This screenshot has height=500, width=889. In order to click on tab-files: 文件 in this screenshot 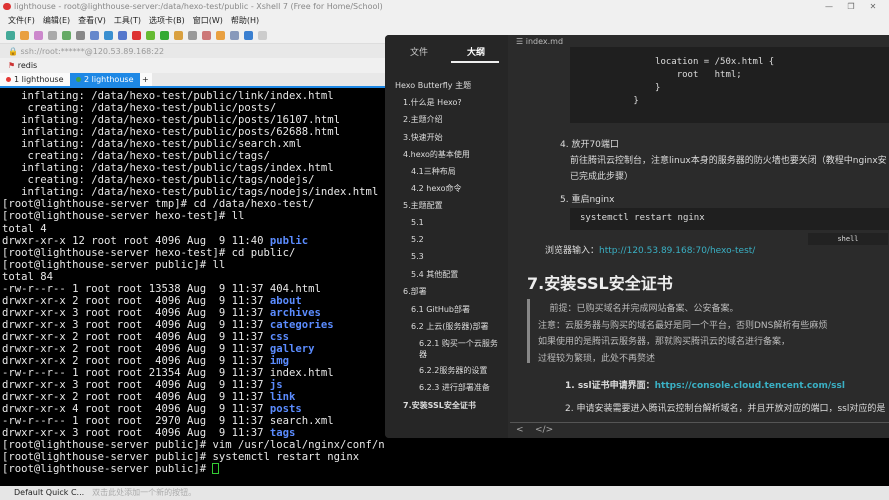, I will do `click(419, 51)`.